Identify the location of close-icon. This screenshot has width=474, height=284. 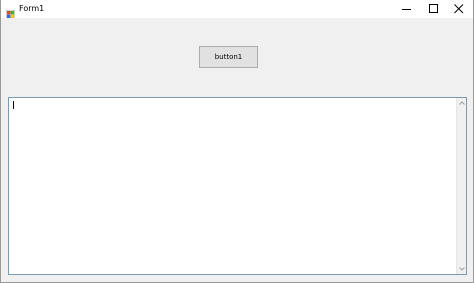
(459, 9).